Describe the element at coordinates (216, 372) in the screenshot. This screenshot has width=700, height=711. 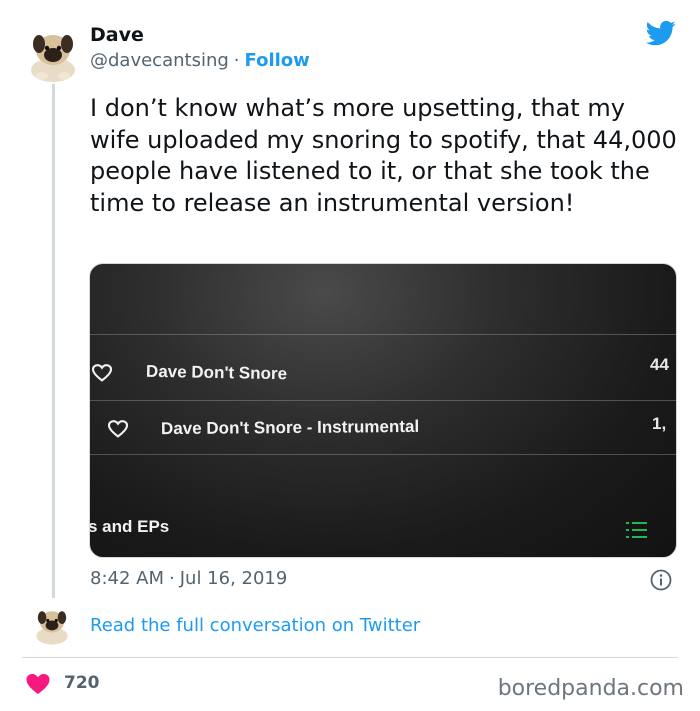
I see `track-title: Dave Don't Snore` at that location.